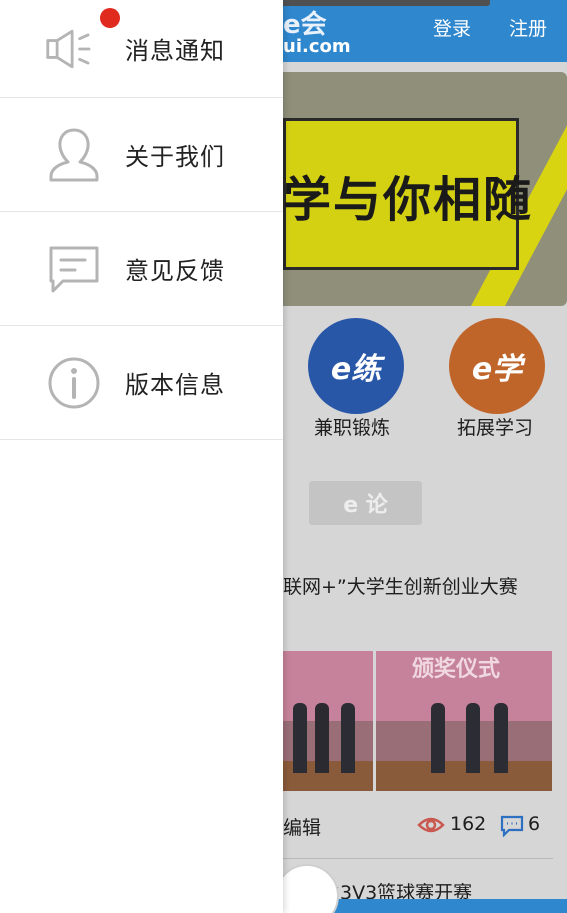  Describe the element at coordinates (365, 503) in the screenshot. I see `e-discussion-button: e 论` at that location.